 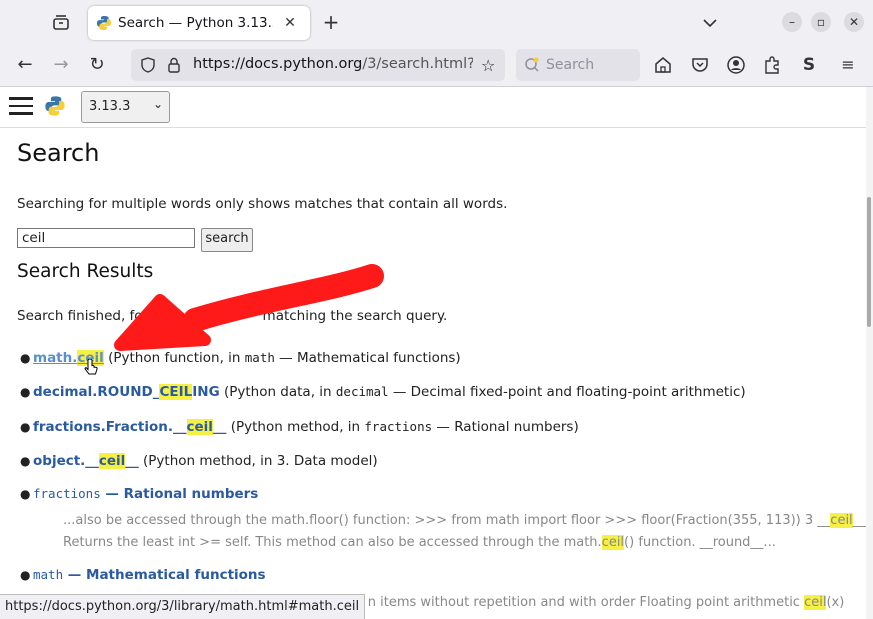 What do you see at coordinates (277, 392) in the screenshot?
I see `result-desc: (Python data, in` at bounding box center [277, 392].